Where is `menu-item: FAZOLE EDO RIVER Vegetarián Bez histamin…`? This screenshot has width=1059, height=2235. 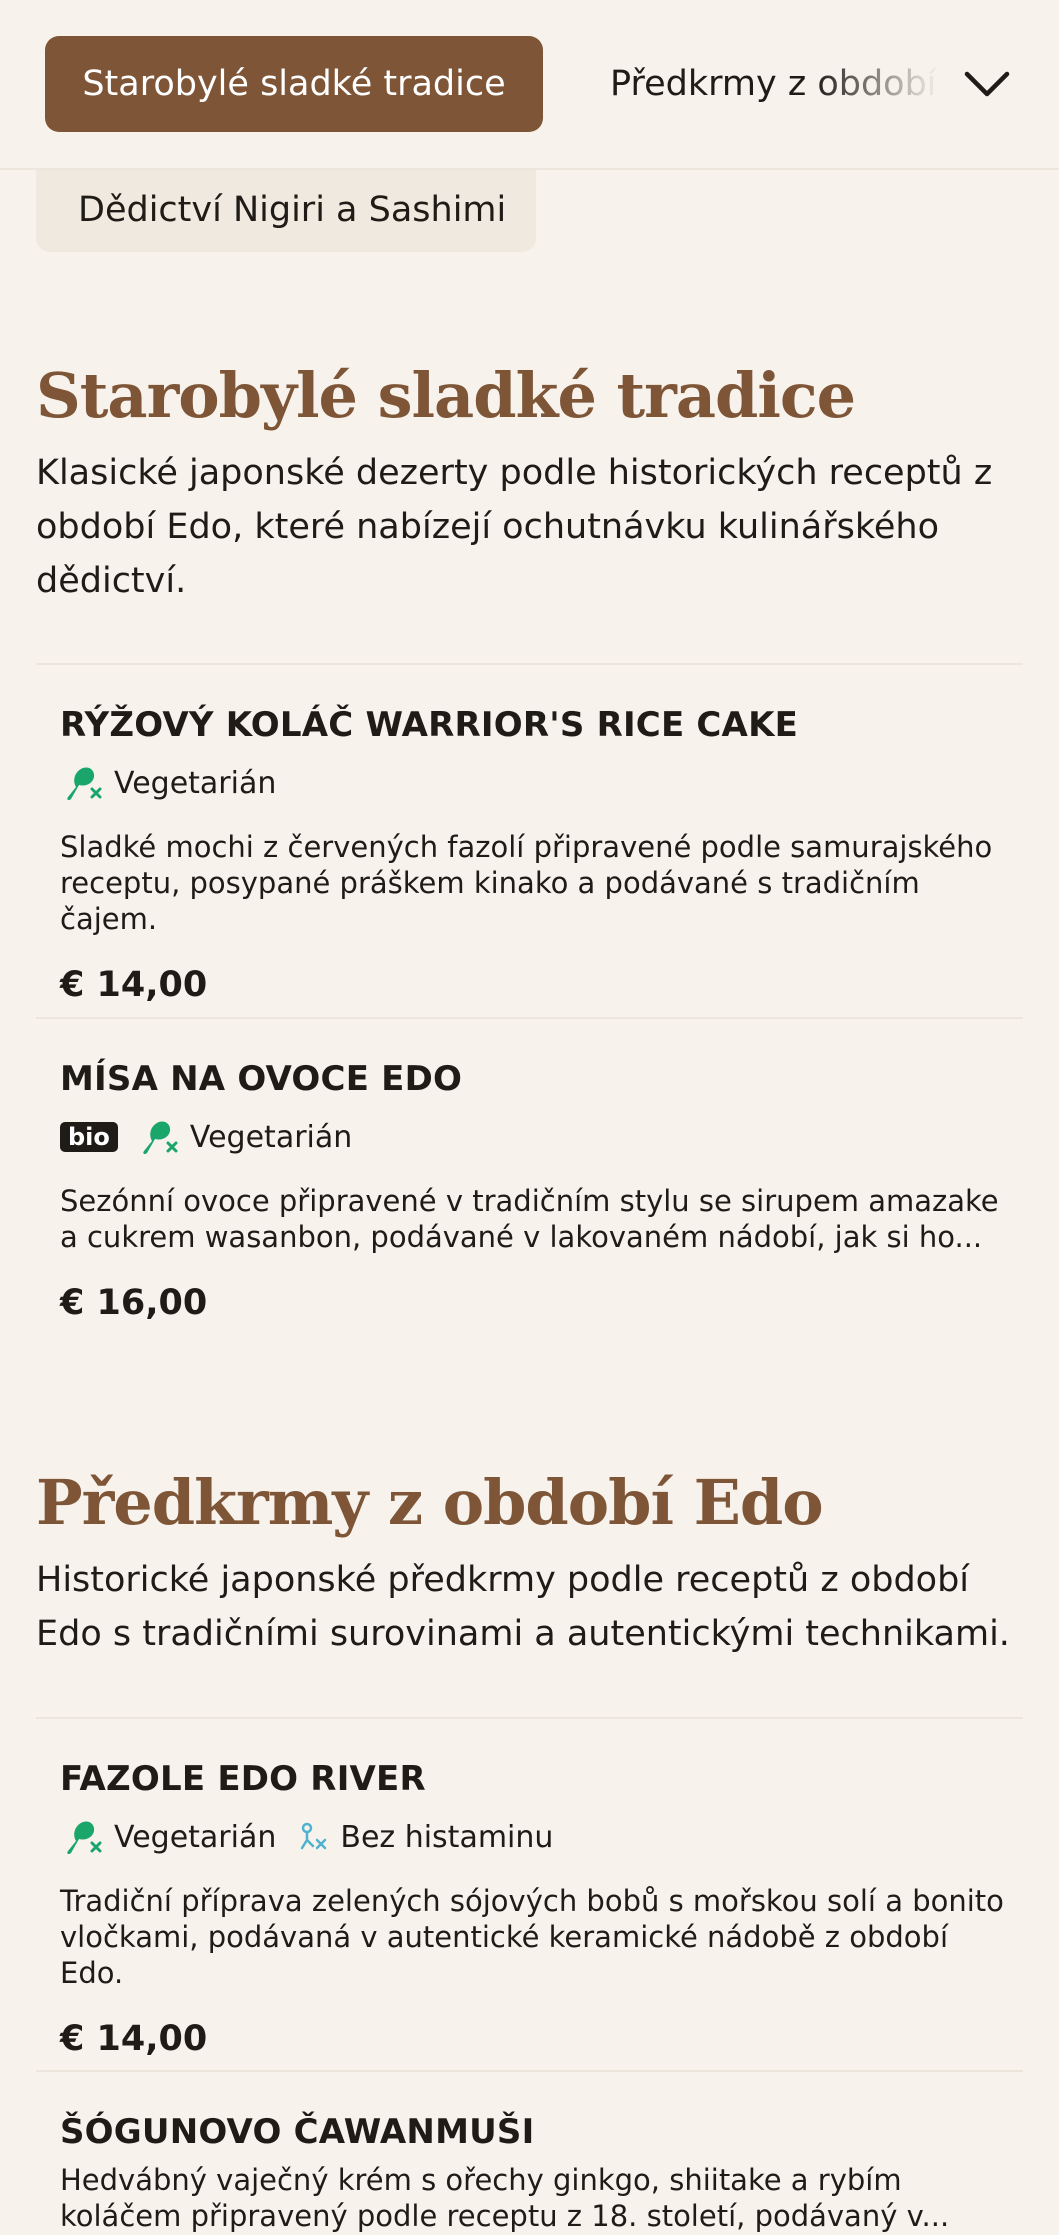 menu-item: FAZOLE EDO RIVER Vegetarián Bez histamin… is located at coordinates (529, 1895).